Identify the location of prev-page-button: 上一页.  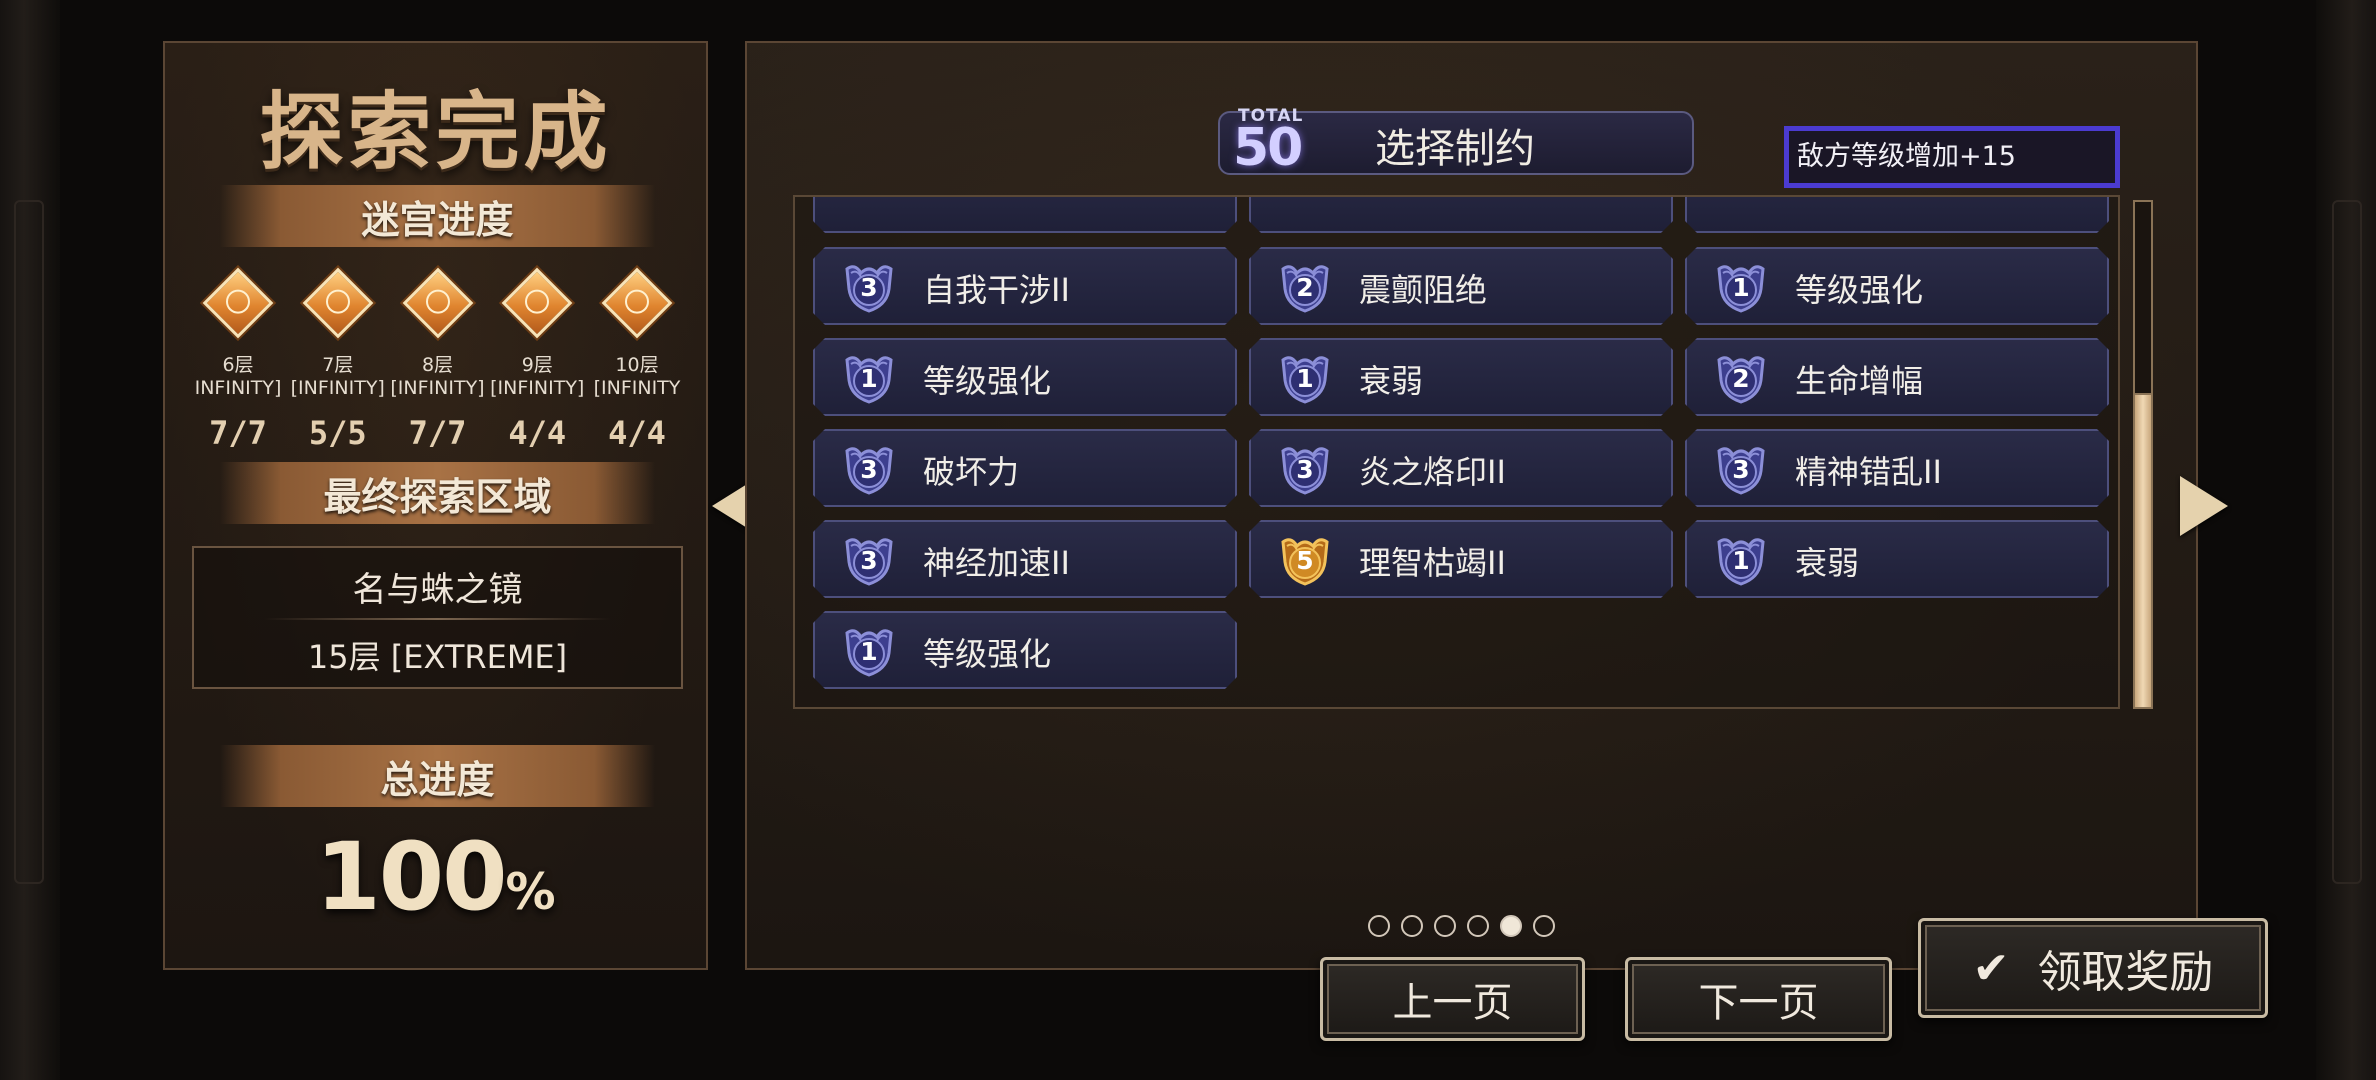
(1452, 999).